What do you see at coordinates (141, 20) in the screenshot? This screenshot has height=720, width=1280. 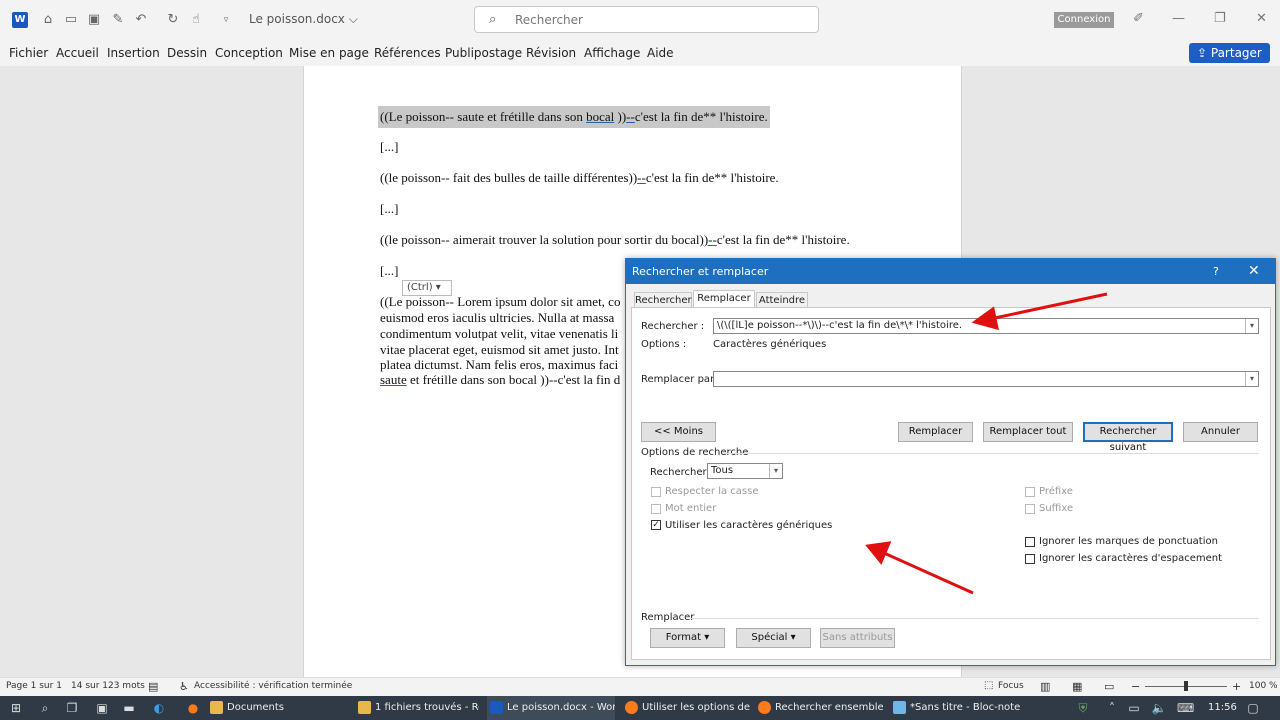 I see `undo-icon: ↶` at bounding box center [141, 20].